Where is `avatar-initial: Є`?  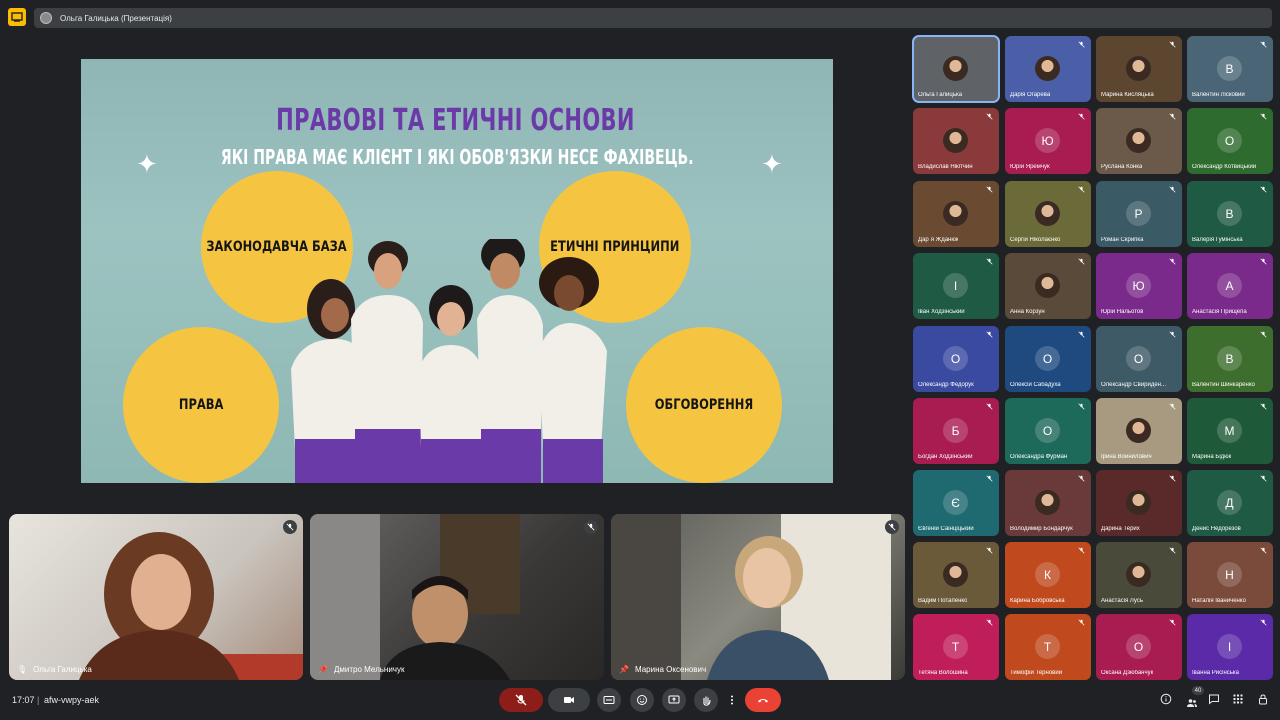
avatar-initial: Є is located at coordinates (955, 502).